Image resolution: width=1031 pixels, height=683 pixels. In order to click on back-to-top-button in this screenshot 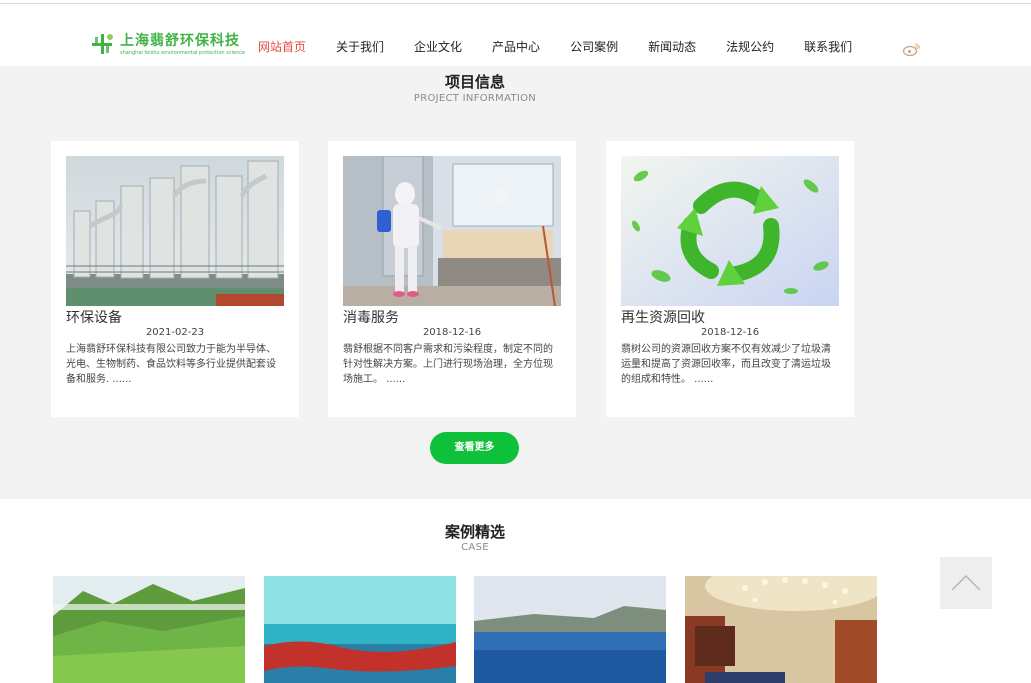, I will do `click(966, 583)`.